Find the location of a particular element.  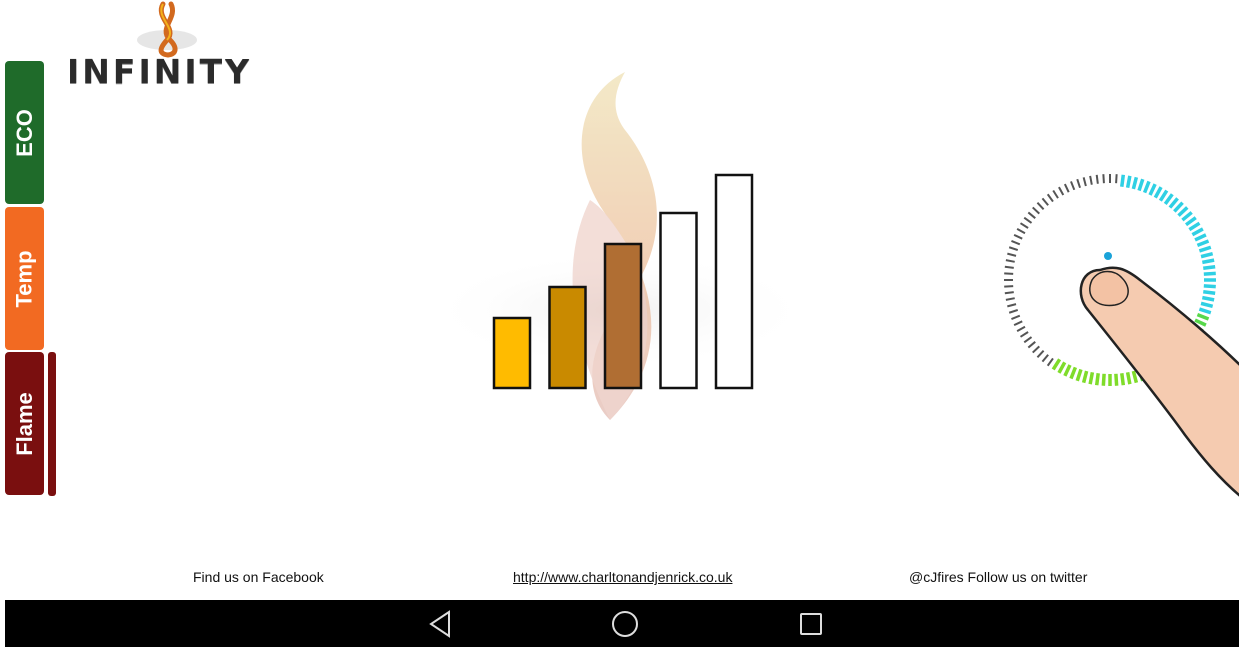

facebook-link: Find us on Facebook is located at coordinates (258, 577).